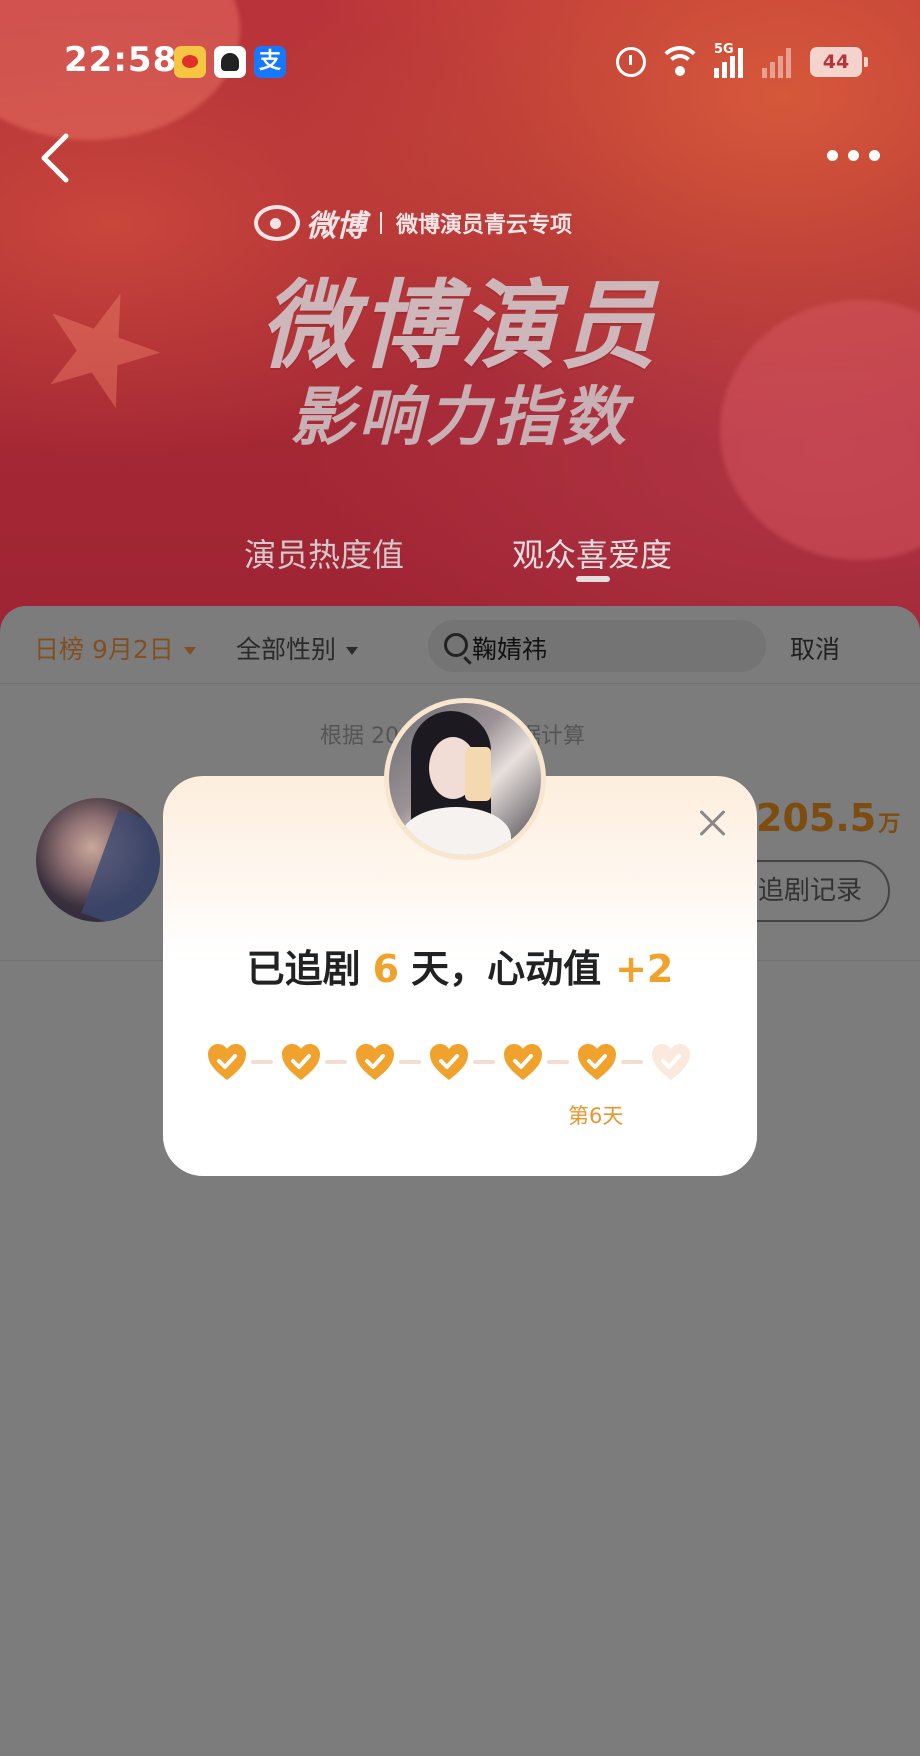  What do you see at coordinates (484, 225) in the screenshot?
I see `brand-subtitle: 微博演员青云专项` at bounding box center [484, 225].